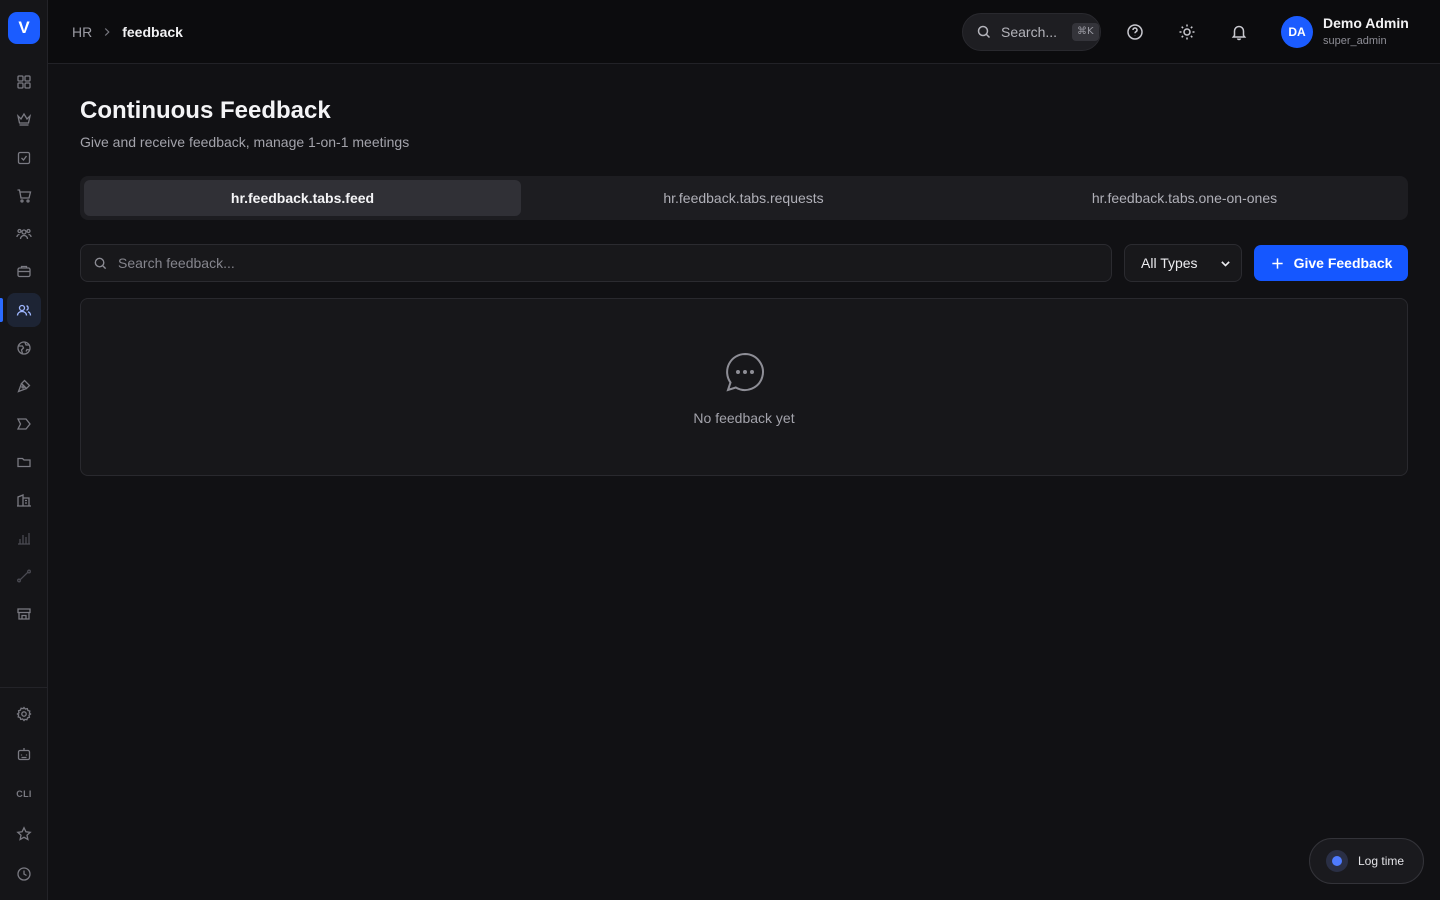 The height and width of the screenshot is (900, 1440). I want to click on tab-feed: hr.feedback.tabs.feed, so click(302, 198).